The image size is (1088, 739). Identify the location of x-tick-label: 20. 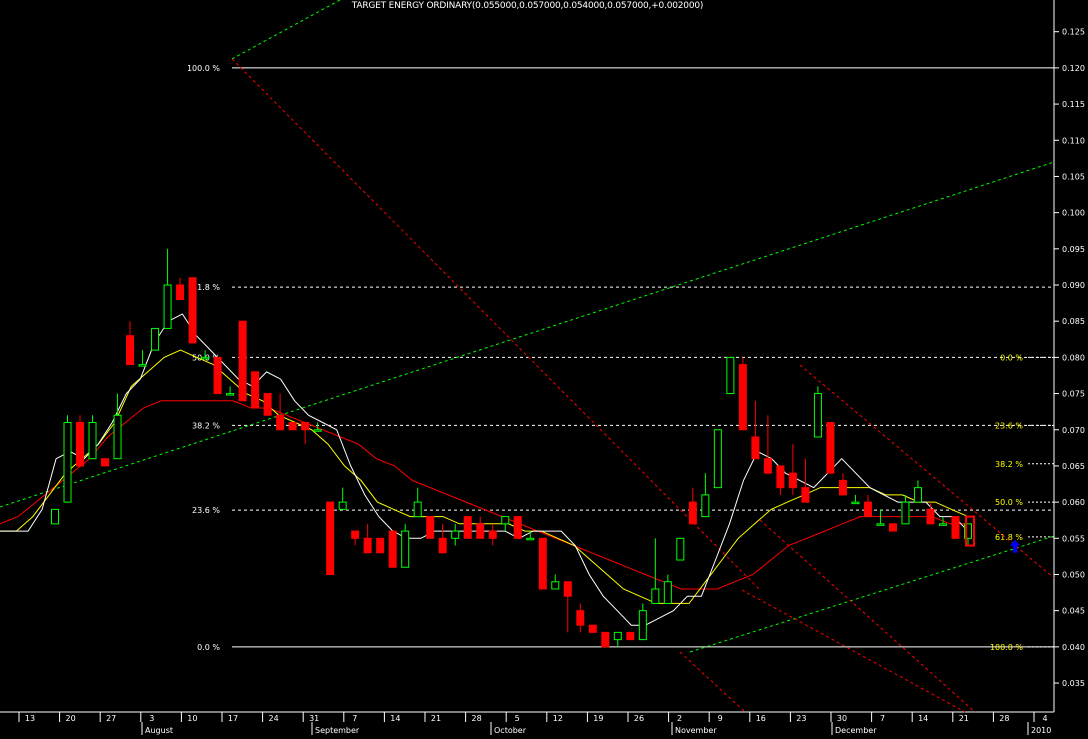
(71, 718).